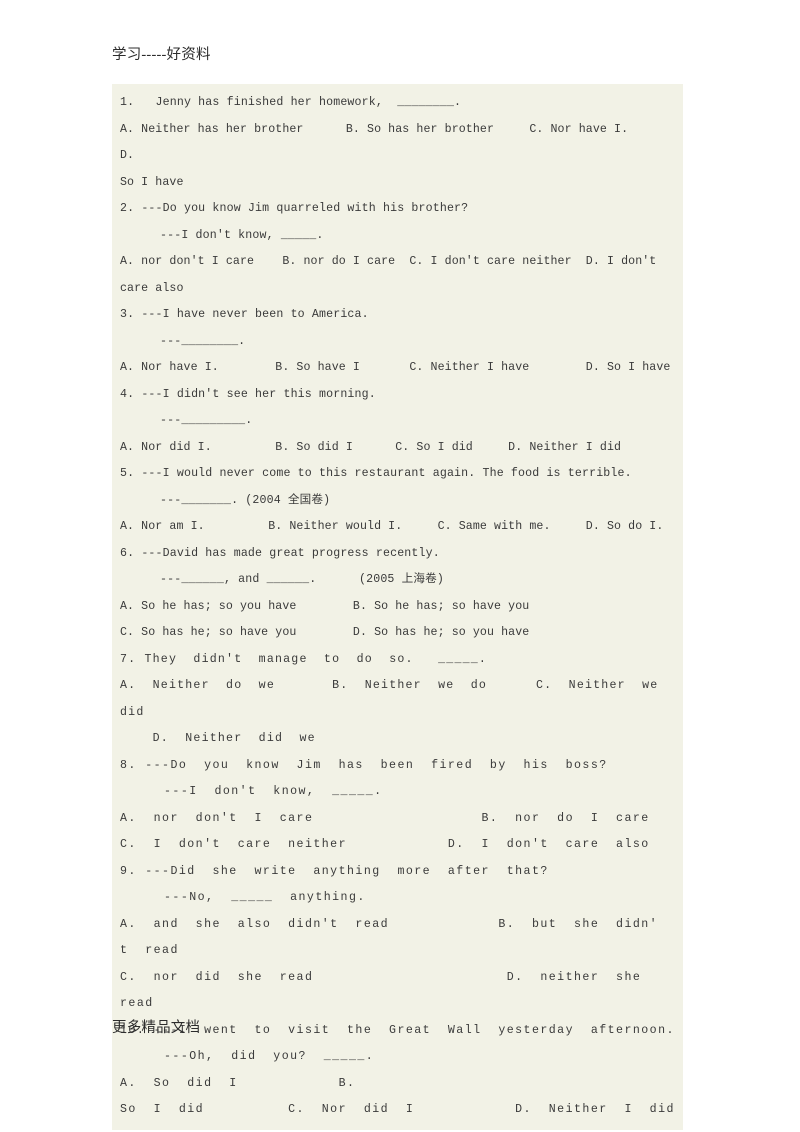 Image resolution: width=800 pixels, height=1132 pixels. I want to click on question-reply: ---_______. (2004 全国卷), so click(245, 500).